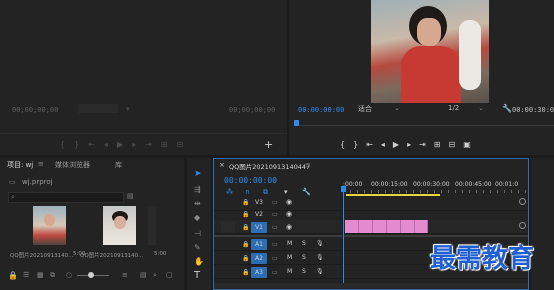 This screenshot has width=554, height=290. What do you see at coordinates (118, 165) in the screenshot?
I see `tab-library: 库` at bounding box center [118, 165].